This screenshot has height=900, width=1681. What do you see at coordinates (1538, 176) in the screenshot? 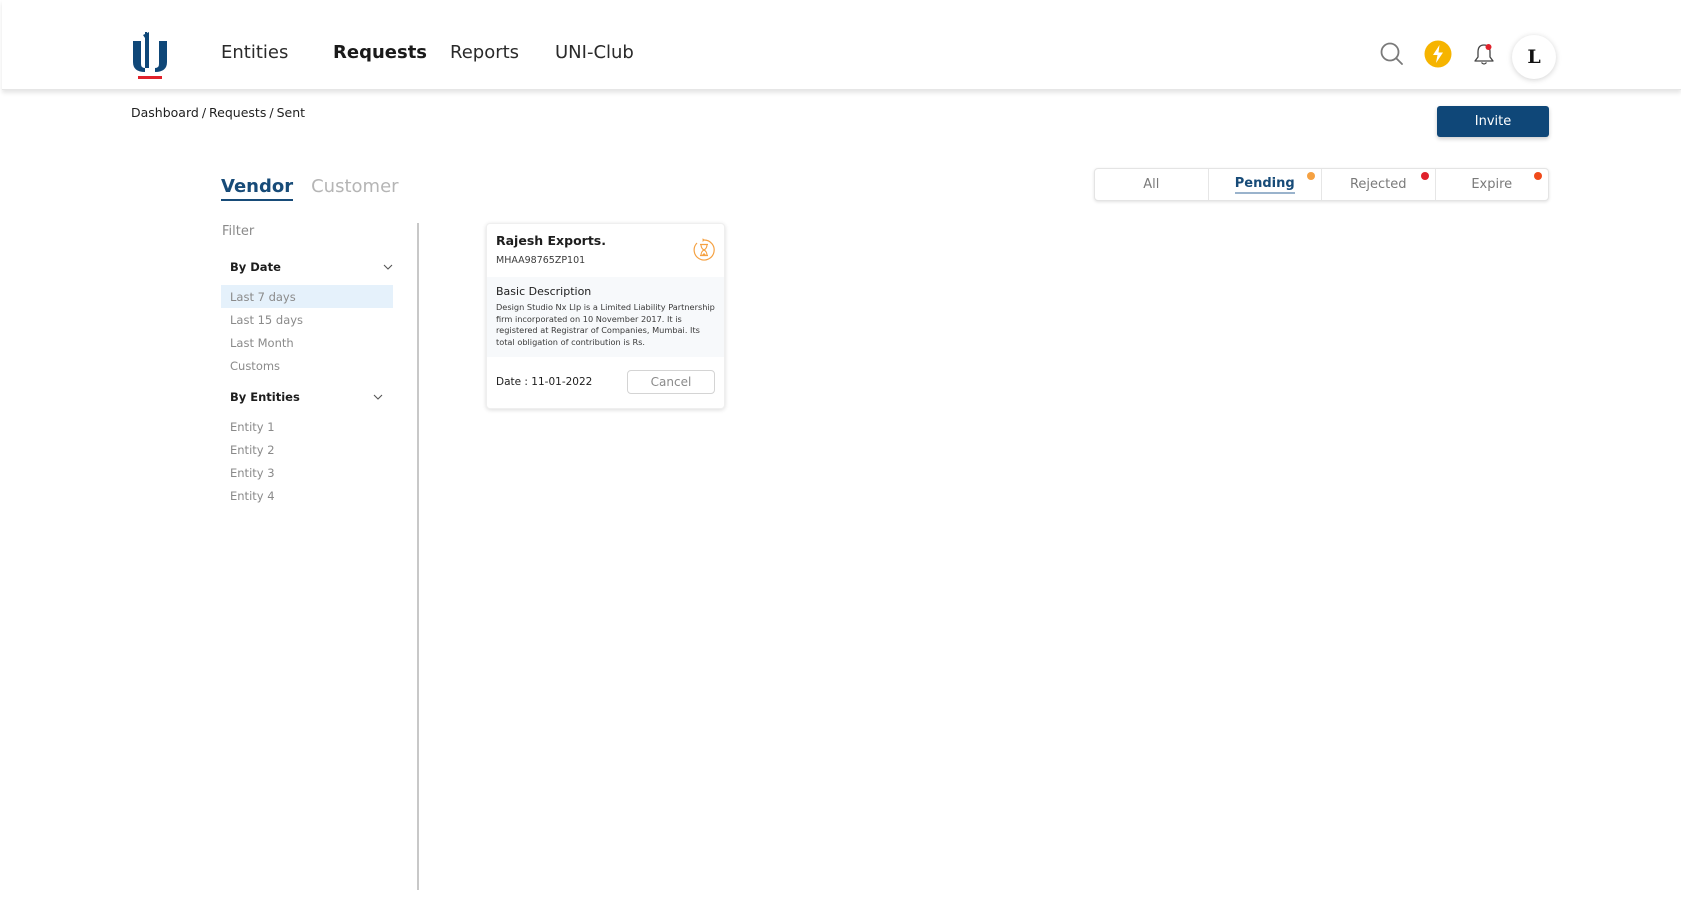
I see `expire-indicator-dot` at bounding box center [1538, 176].